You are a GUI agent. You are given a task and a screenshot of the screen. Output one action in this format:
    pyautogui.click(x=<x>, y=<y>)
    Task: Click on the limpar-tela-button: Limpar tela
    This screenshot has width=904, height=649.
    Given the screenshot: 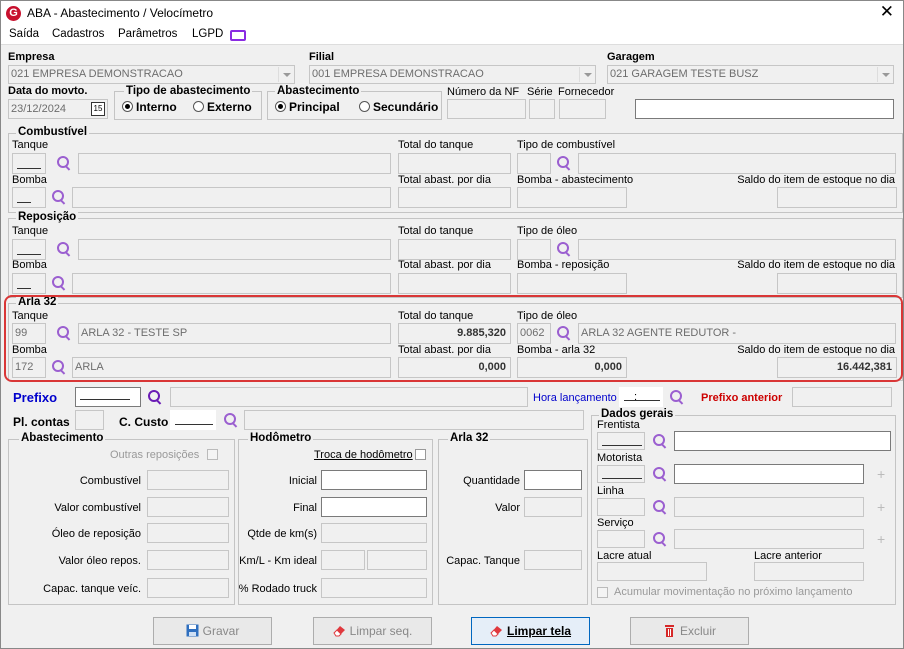 What is the action you would take?
    pyautogui.click(x=530, y=631)
    